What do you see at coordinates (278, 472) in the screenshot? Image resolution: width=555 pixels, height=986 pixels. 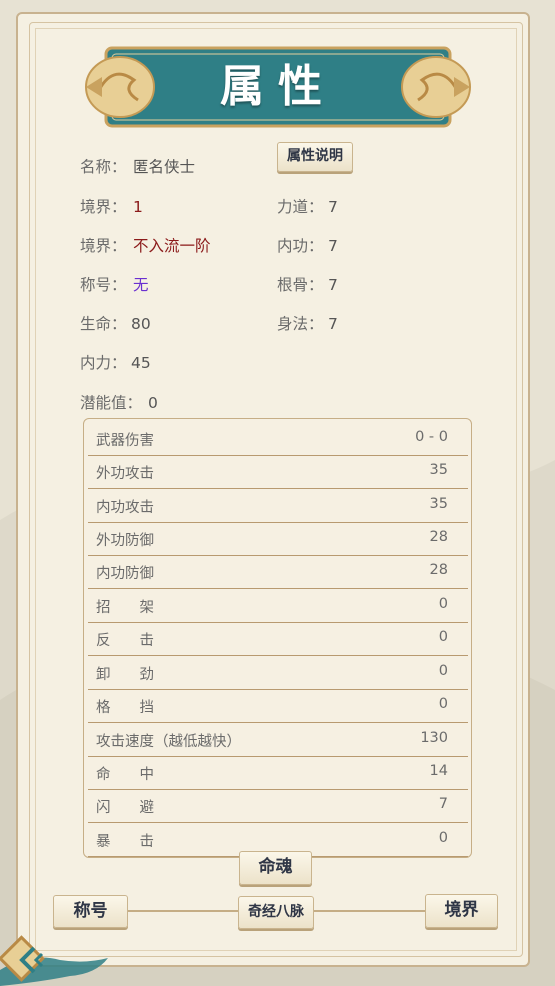 I see `stat-row-external-attack: 外功攻击 35` at bounding box center [278, 472].